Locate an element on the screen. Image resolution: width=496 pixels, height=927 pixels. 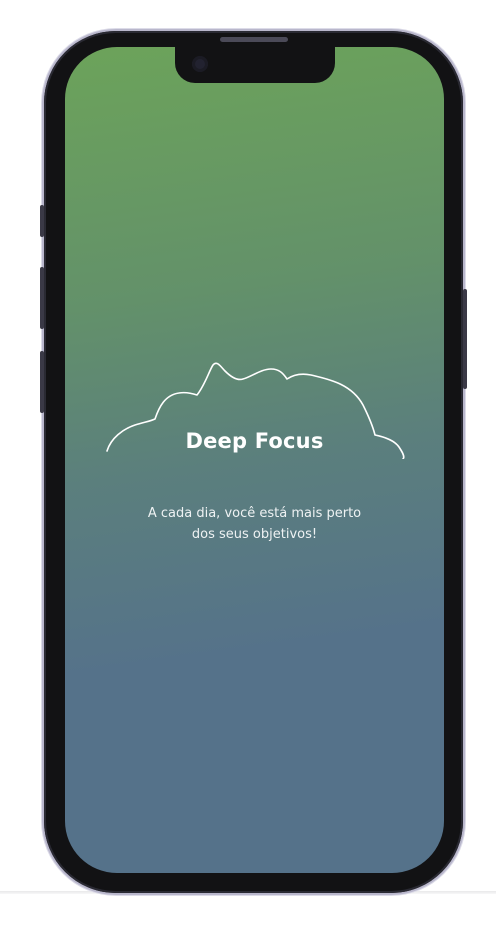
mute-switch is located at coordinates (42, 221).